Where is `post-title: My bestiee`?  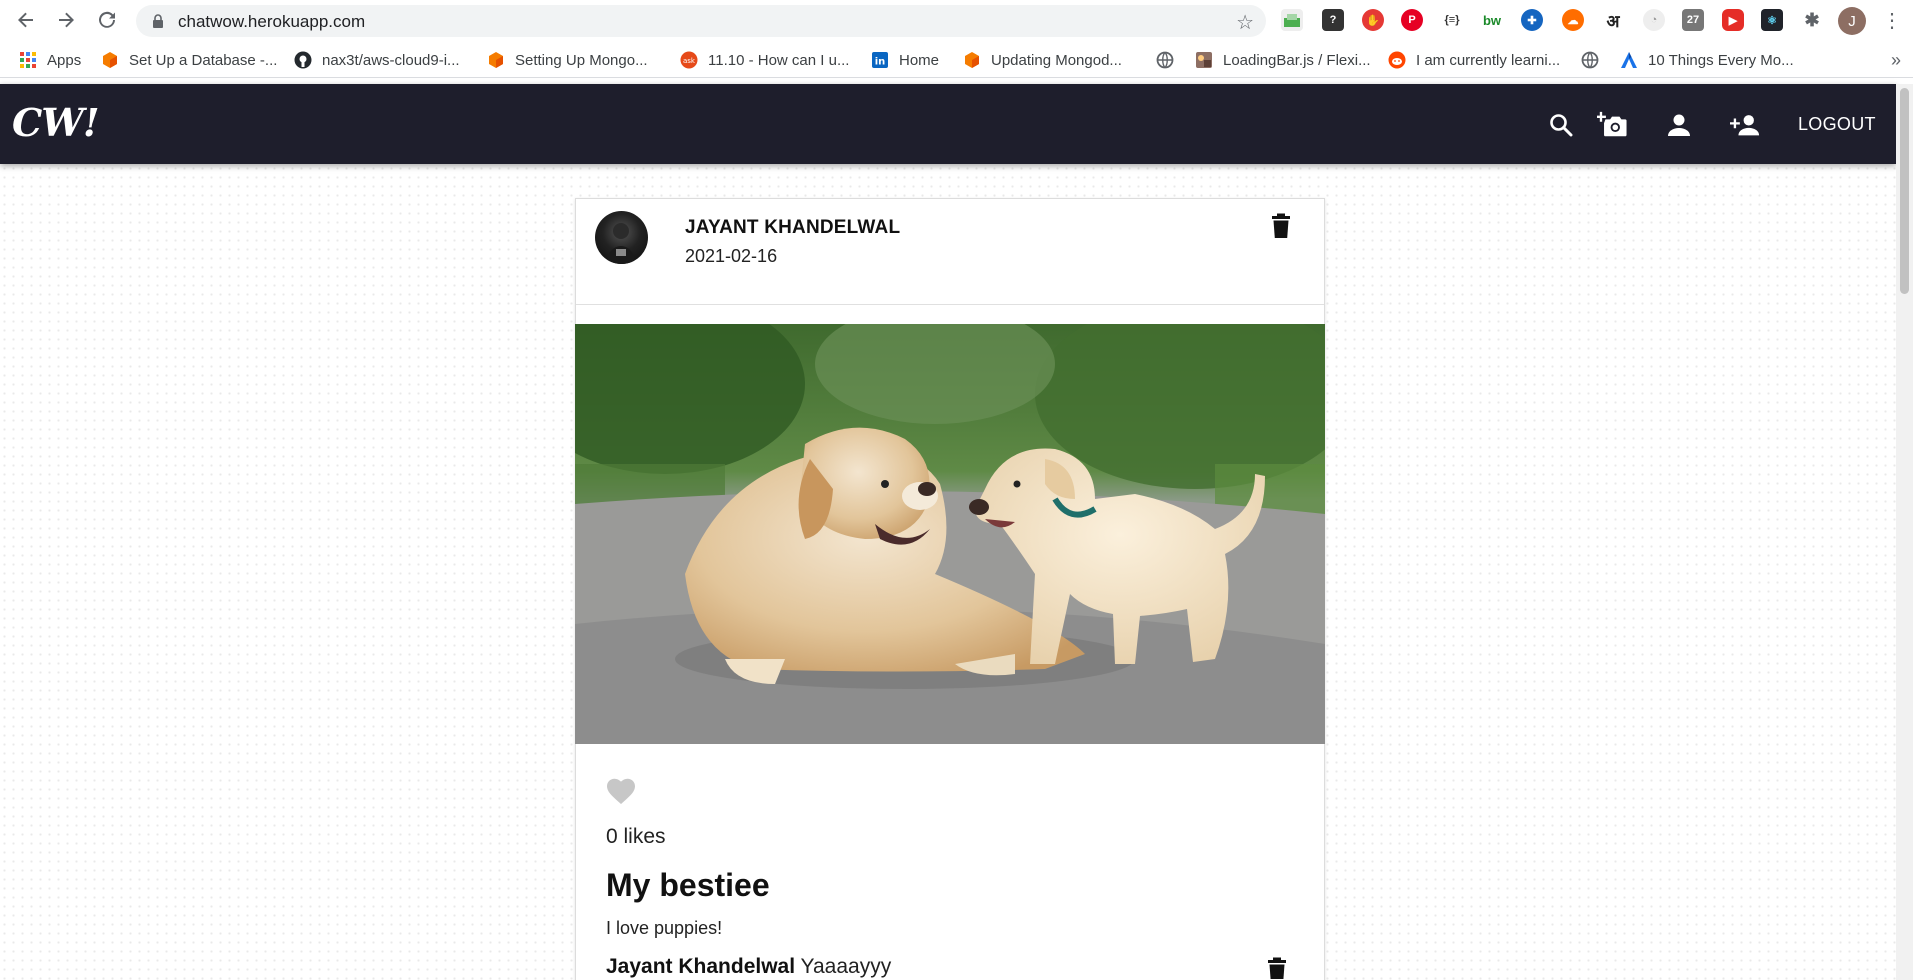 post-title: My bestiee is located at coordinates (688, 885).